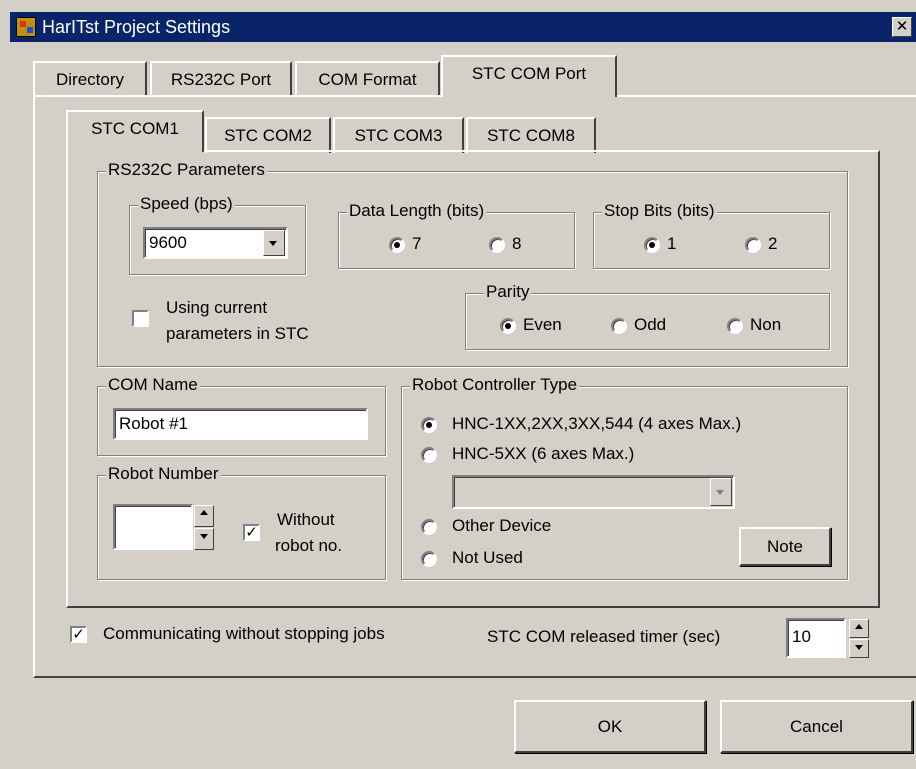 This screenshot has height=769, width=916. I want to click on tab-stc-com-port: STC COM Port, so click(529, 76).